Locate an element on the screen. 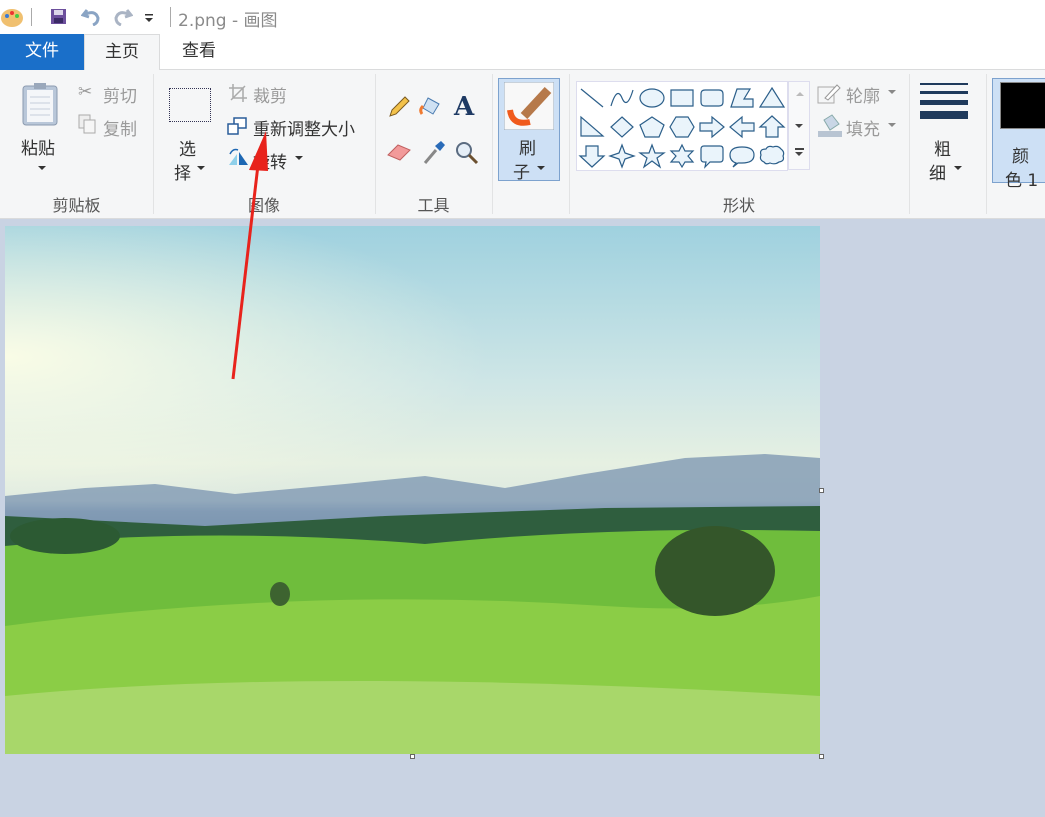 The image size is (1045, 817). color-1-label-2: 色 1 is located at coordinates (1022, 181).